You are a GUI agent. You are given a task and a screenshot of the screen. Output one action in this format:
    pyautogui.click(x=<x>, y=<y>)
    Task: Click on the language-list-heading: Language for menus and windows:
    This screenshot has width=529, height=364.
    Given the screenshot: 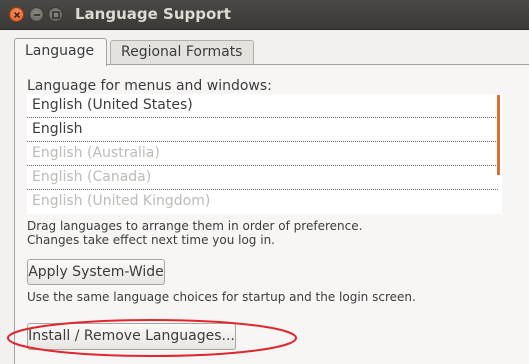 What is the action you would take?
    pyautogui.click(x=149, y=86)
    